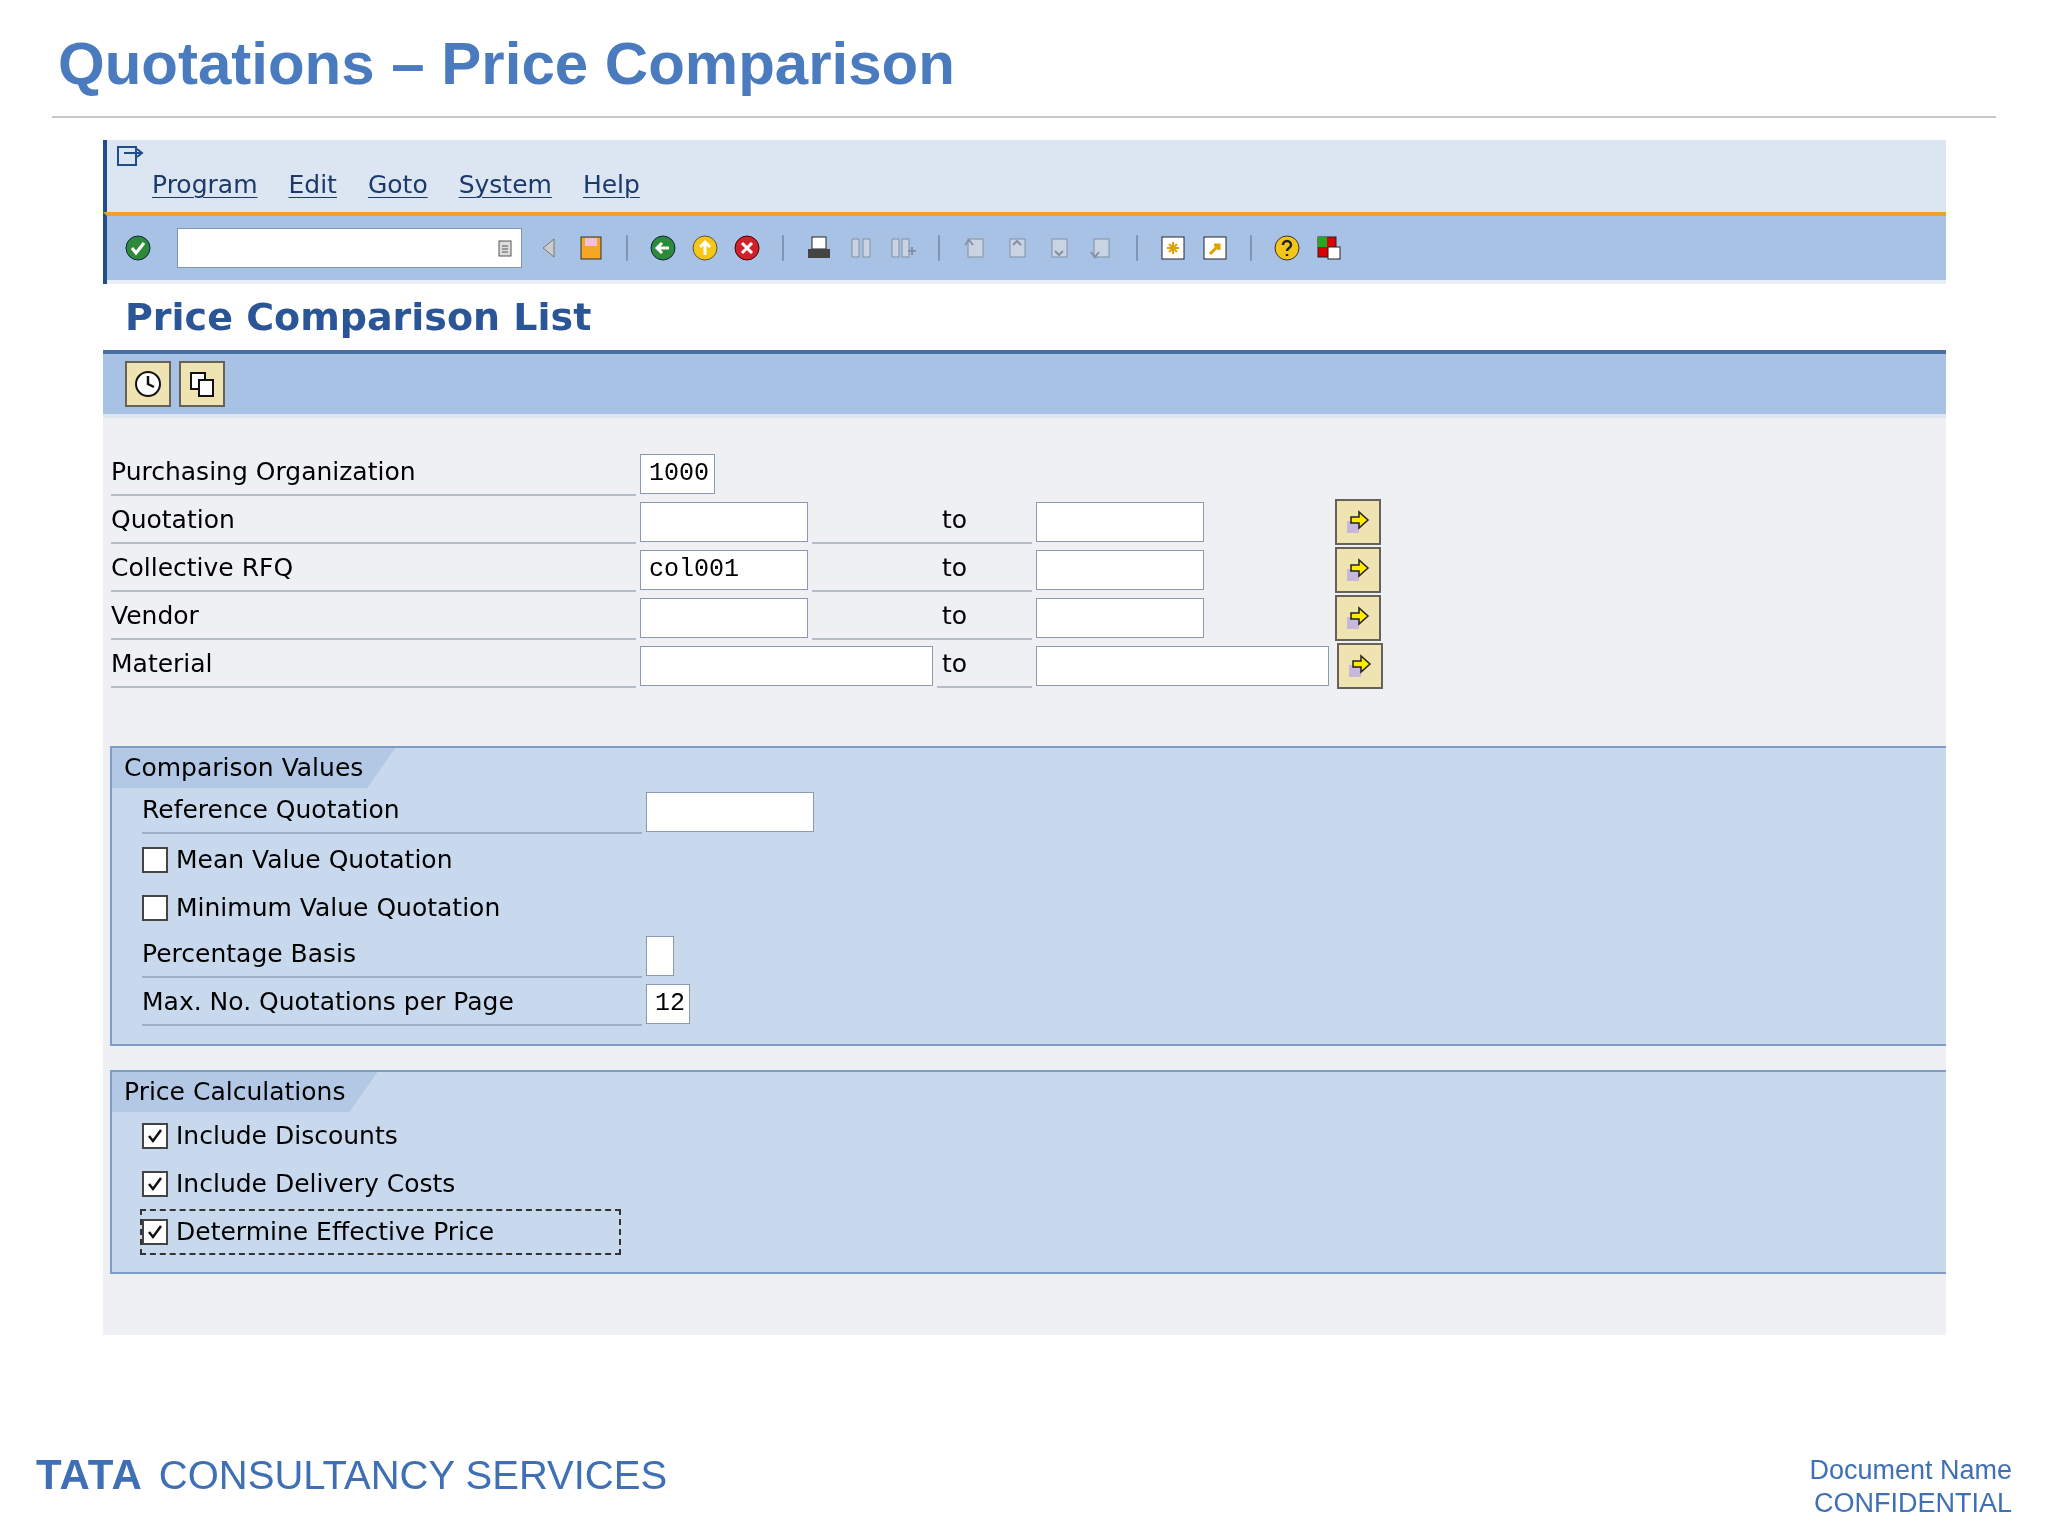  Describe the element at coordinates (705, 248) in the screenshot. I see `exit-icon` at that location.